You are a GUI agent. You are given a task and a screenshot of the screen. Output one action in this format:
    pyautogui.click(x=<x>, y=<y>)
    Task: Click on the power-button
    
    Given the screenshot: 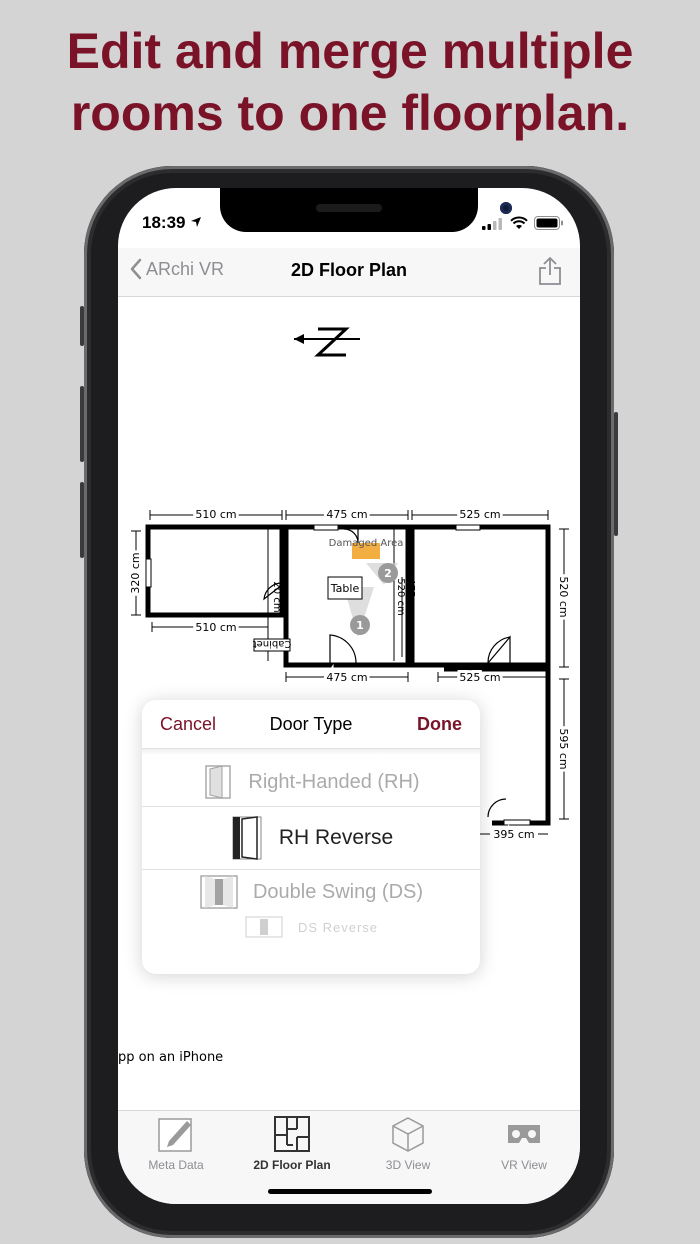 What is the action you would take?
    pyautogui.click(x=616, y=474)
    